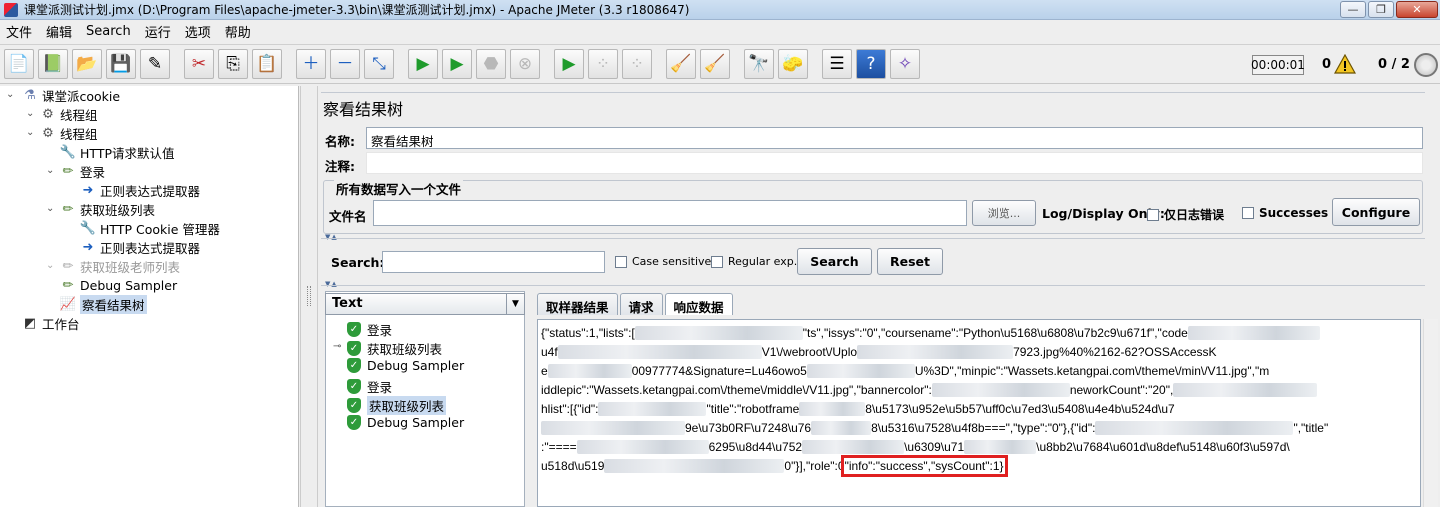 The width and height of the screenshot is (1440, 507). Describe the element at coordinates (267, 64) in the screenshot. I see `paste-icon: 📋` at that location.